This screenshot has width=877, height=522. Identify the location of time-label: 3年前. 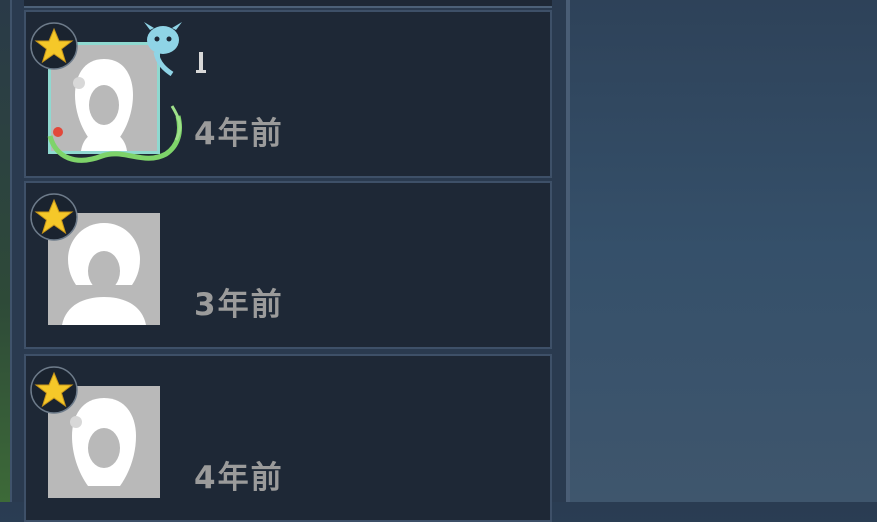
(239, 305).